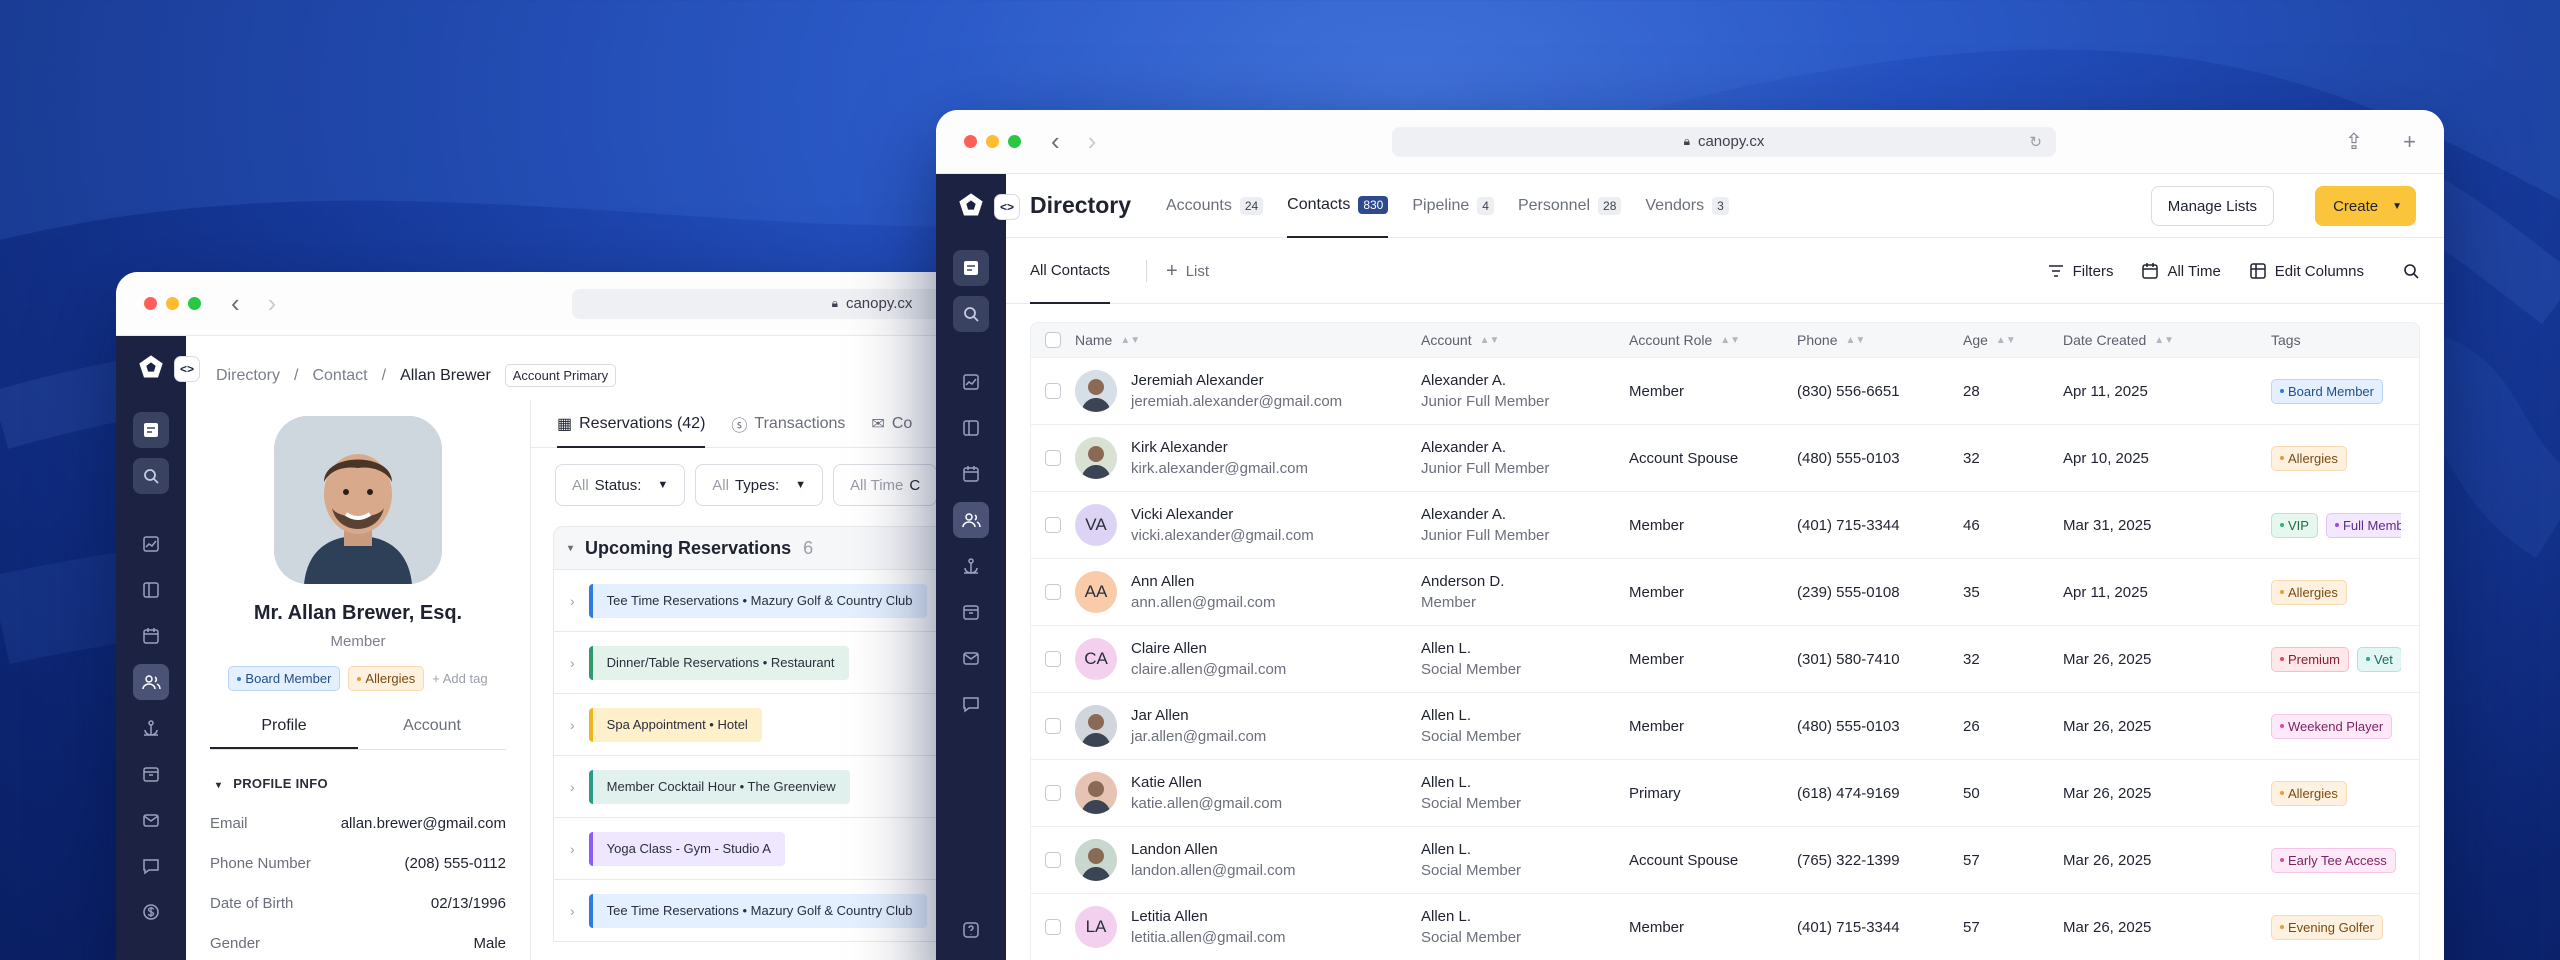  Describe the element at coordinates (2332, 726) in the screenshot. I see `row-tag: Weekend Player` at that location.